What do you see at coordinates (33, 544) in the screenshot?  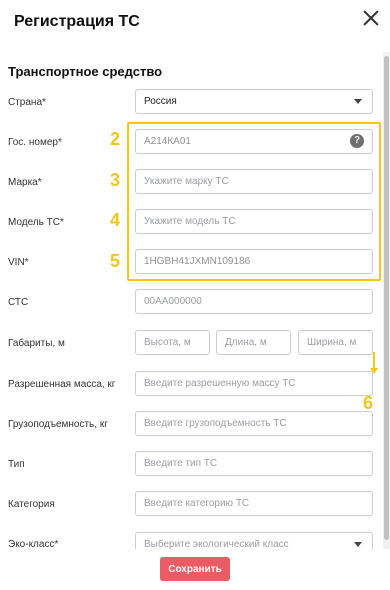 I see `eco-class-label: Эко-класс*` at bounding box center [33, 544].